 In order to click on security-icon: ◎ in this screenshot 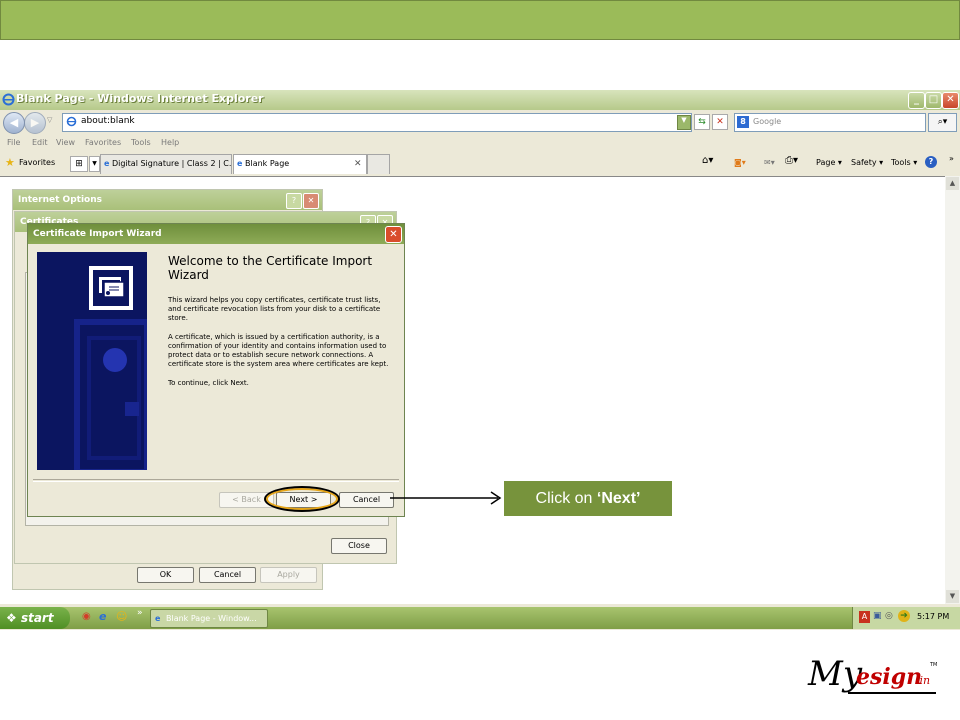, I will do `click(889, 616)`.